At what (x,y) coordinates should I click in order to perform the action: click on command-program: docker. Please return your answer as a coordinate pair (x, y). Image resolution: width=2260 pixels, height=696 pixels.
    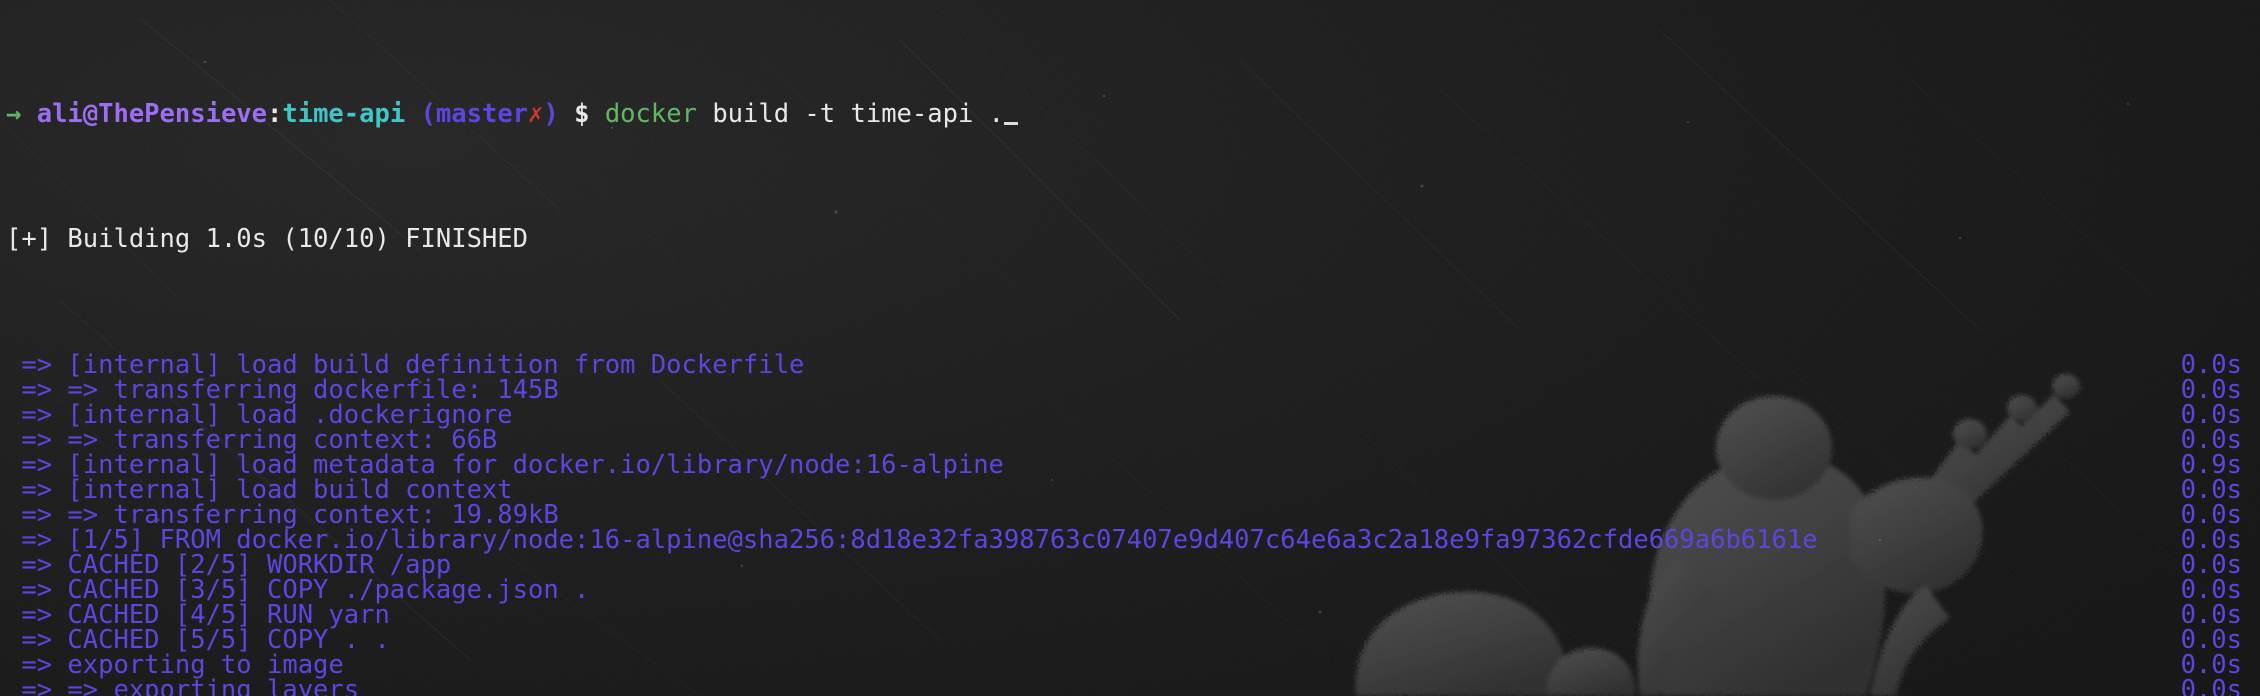
    Looking at the image, I should click on (650, 114).